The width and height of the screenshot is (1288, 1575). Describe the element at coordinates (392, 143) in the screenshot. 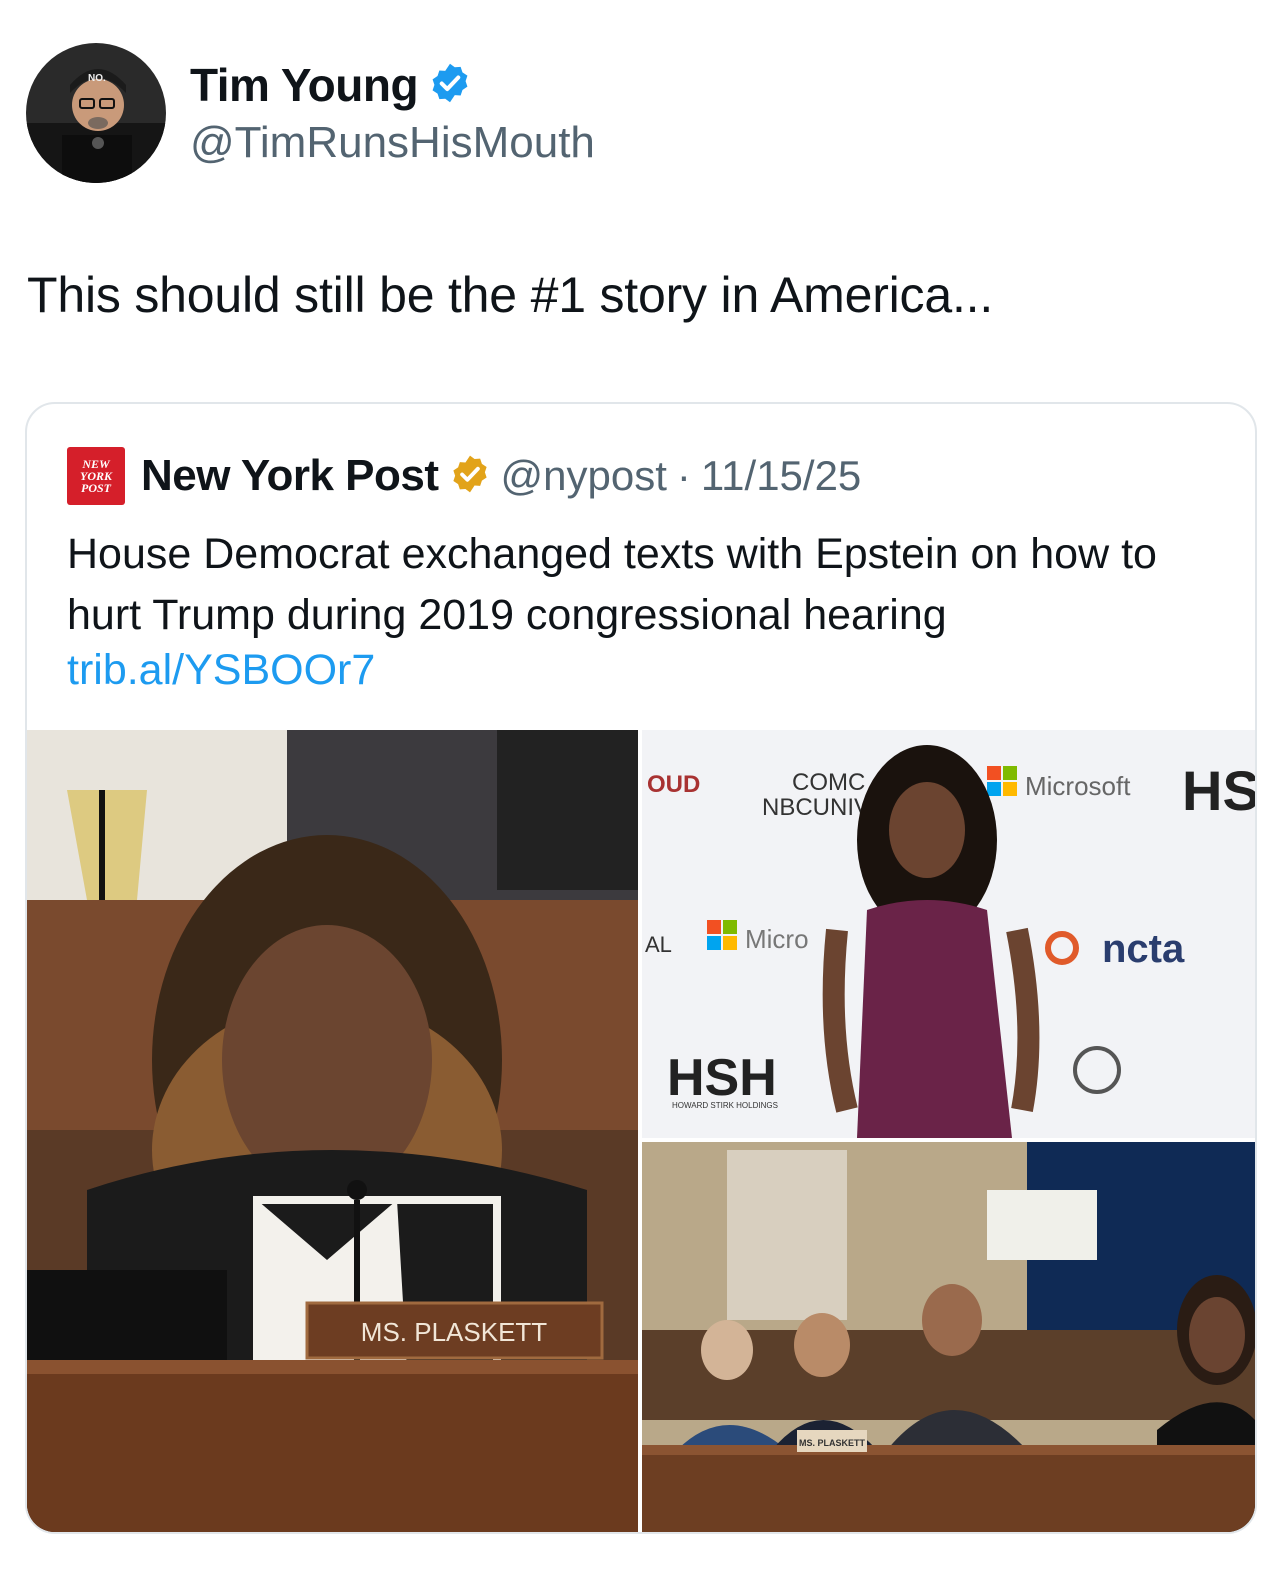

I see `author-handle: @TimRunsHisMouth` at that location.